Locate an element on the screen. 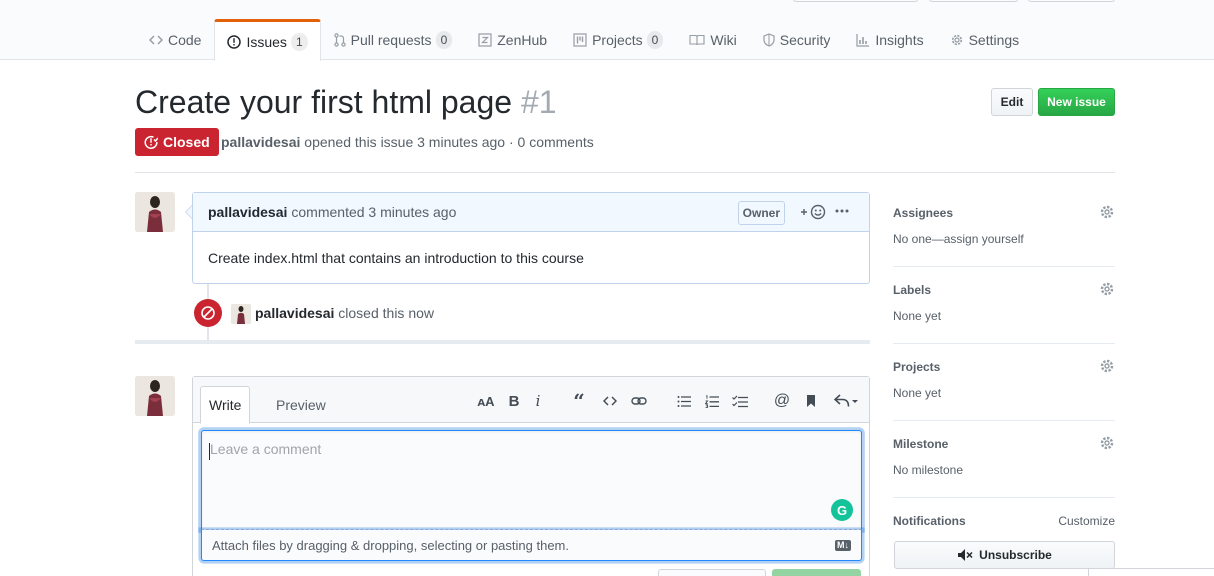 This screenshot has width=1214, height=576. tab-label: Pull requests is located at coordinates (391, 40).